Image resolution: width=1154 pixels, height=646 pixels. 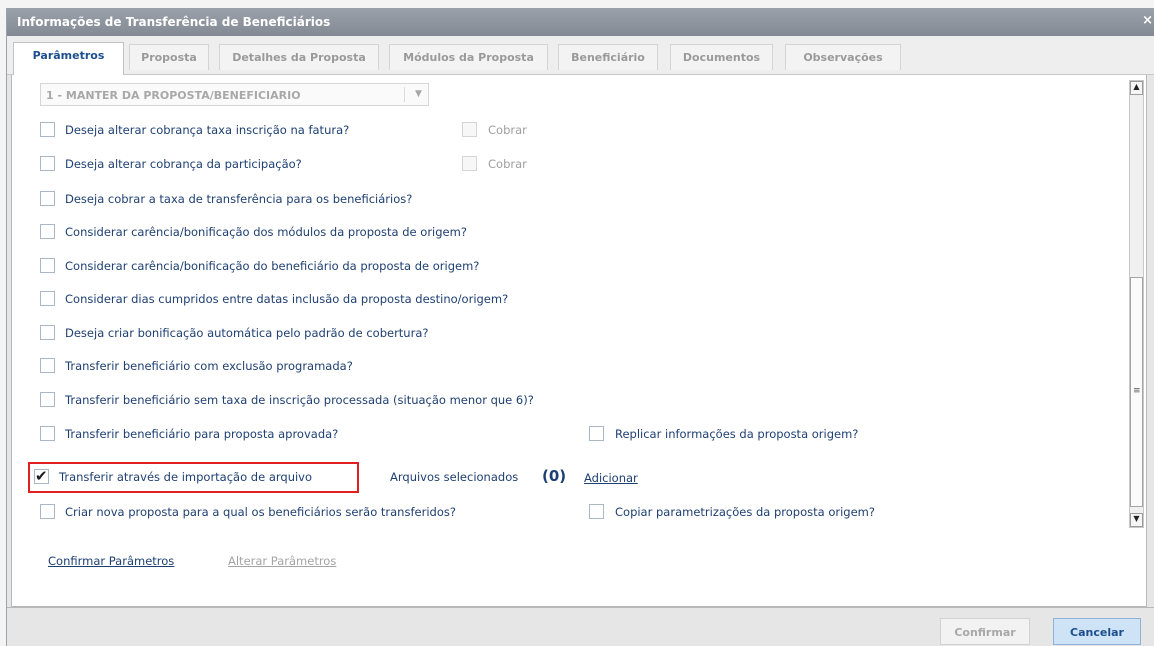 What do you see at coordinates (173, 95) in the screenshot?
I see `action-select-value: 1 - MANTER DA PROPOSTA/BENEFICIARIO` at bounding box center [173, 95].